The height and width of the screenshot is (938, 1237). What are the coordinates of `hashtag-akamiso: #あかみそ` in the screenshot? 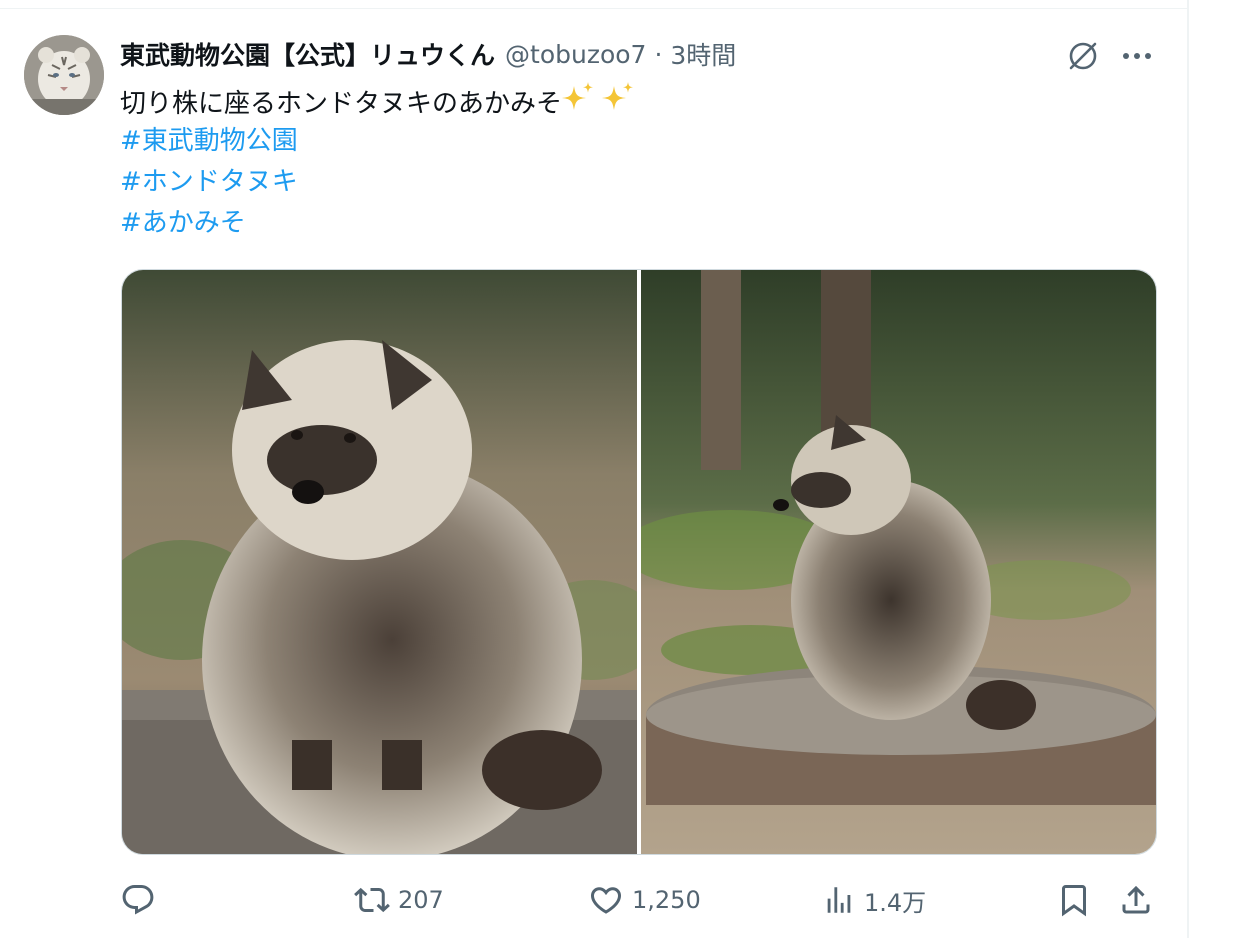 It's located at (183, 223).